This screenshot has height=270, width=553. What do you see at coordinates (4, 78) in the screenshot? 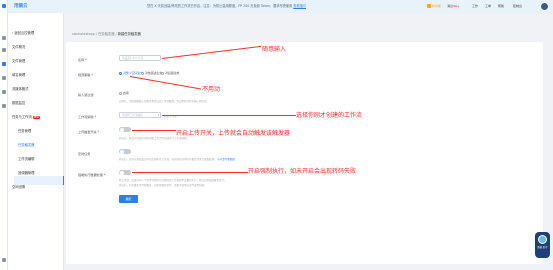
I see `cloud-icon` at bounding box center [4, 78].